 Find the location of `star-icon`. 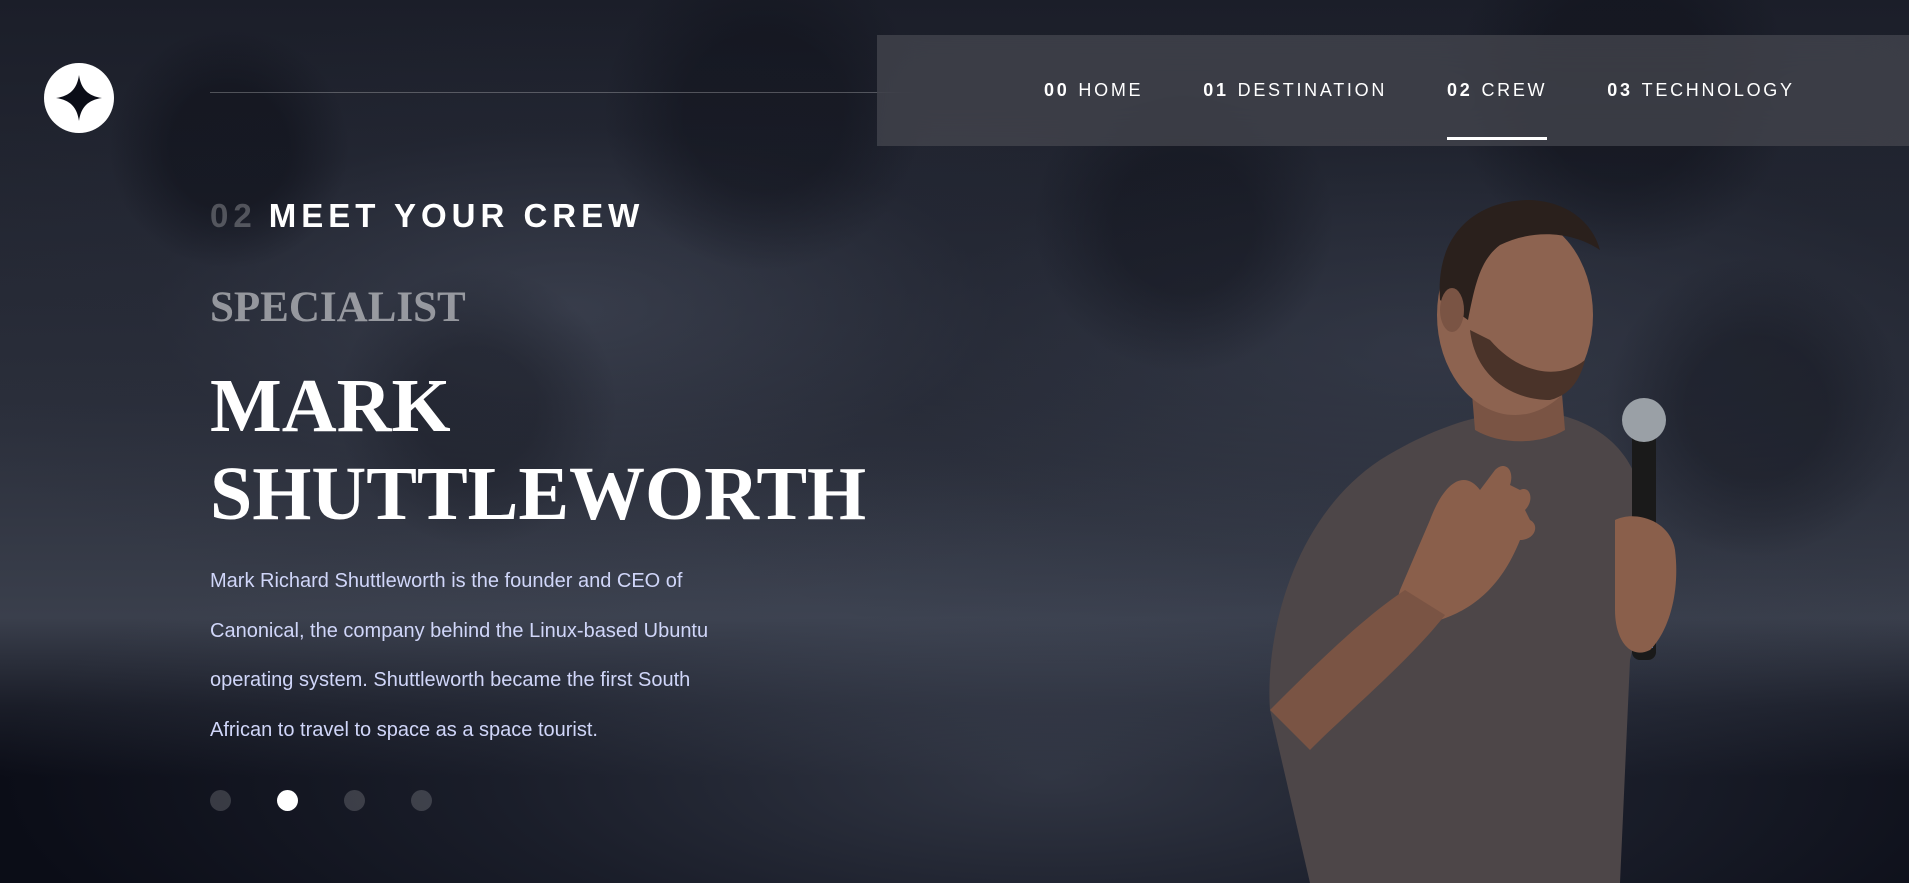

star-icon is located at coordinates (79, 98).